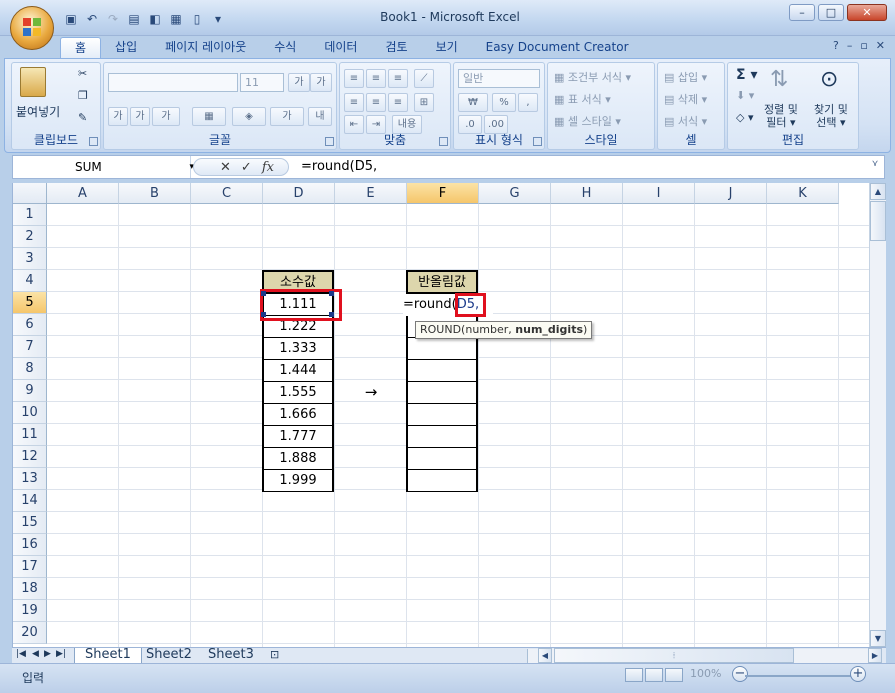  I want to click on tab-formulas: 수식, so click(285, 47).